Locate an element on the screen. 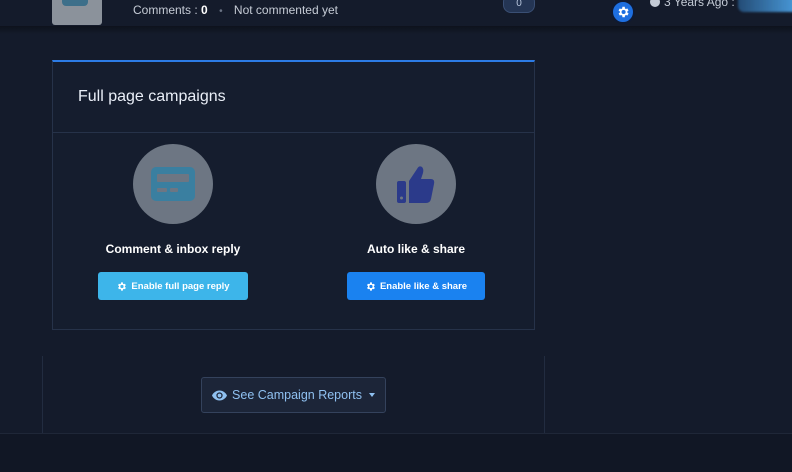 The image size is (792, 472). comment-status: Not commented yet is located at coordinates (285, 10).